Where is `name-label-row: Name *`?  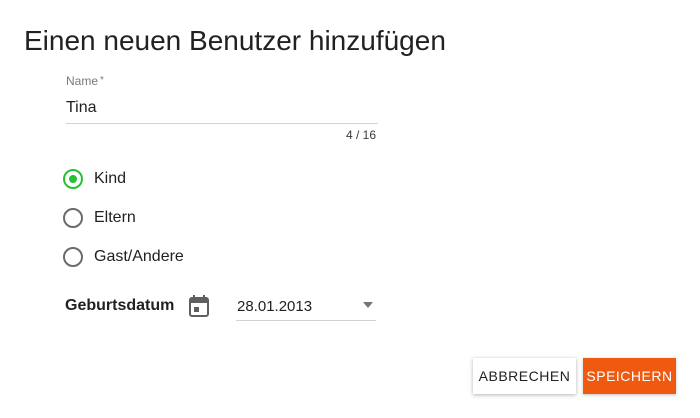 name-label-row: Name * is located at coordinates (222, 81).